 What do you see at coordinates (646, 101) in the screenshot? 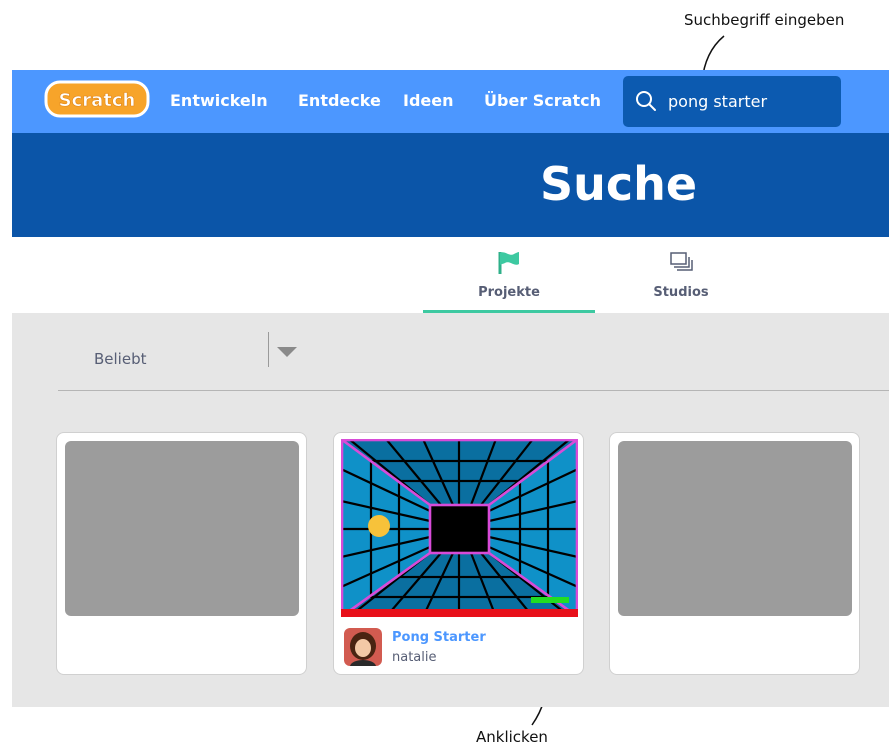
I see `search-icon` at bounding box center [646, 101].